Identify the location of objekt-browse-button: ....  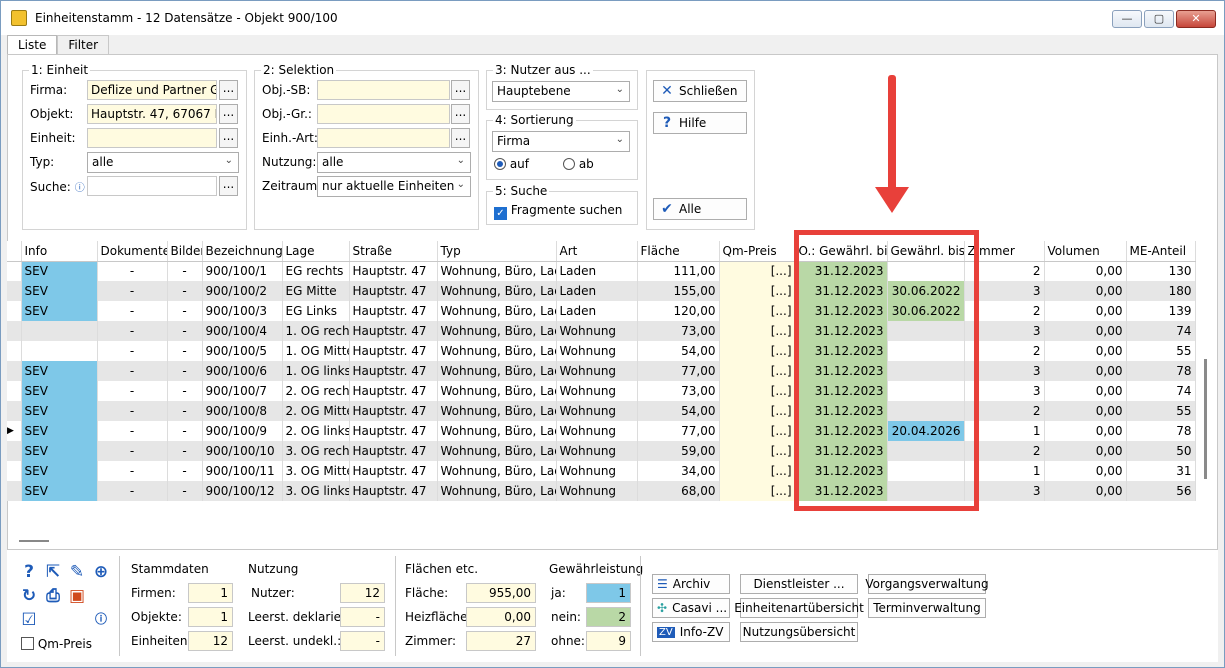
(228, 114).